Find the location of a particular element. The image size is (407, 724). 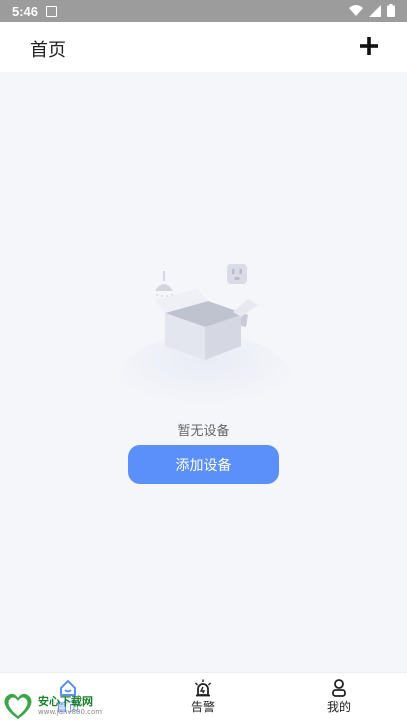

page-title: 首页 is located at coordinates (48, 50).